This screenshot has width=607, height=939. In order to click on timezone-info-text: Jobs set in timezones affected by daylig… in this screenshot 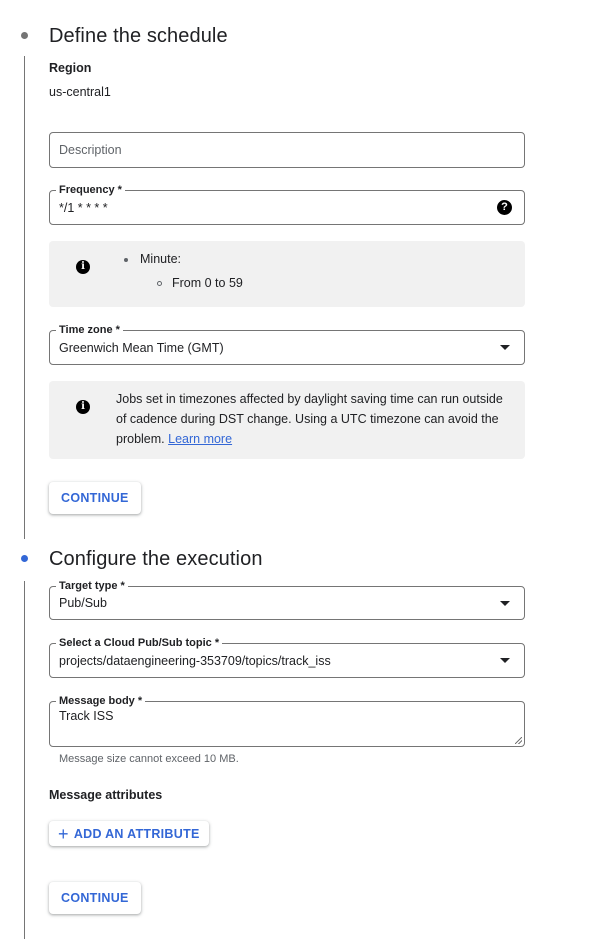, I will do `click(310, 419)`.